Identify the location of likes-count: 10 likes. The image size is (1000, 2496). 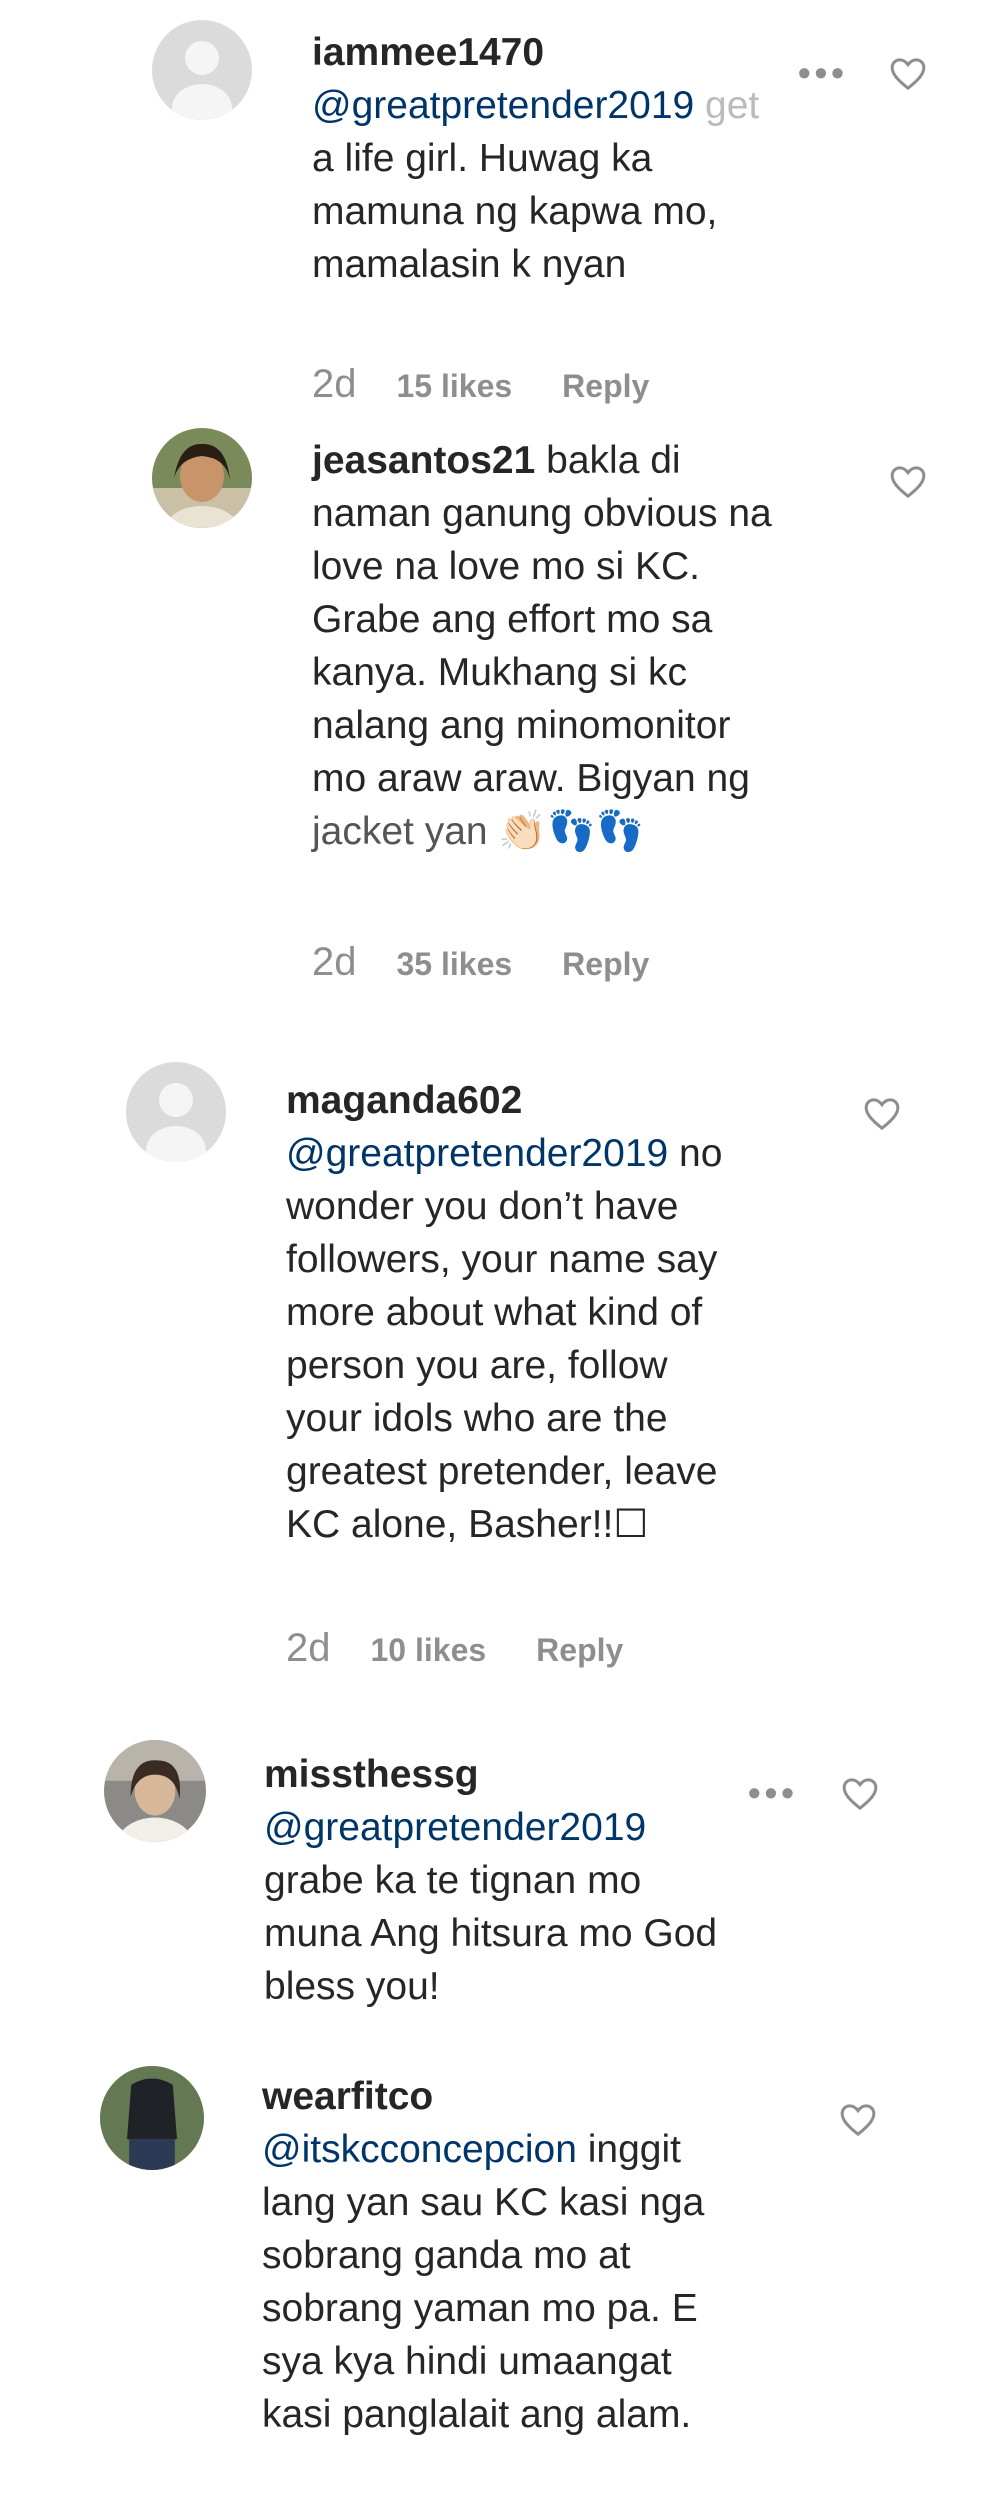
(429, 1650).